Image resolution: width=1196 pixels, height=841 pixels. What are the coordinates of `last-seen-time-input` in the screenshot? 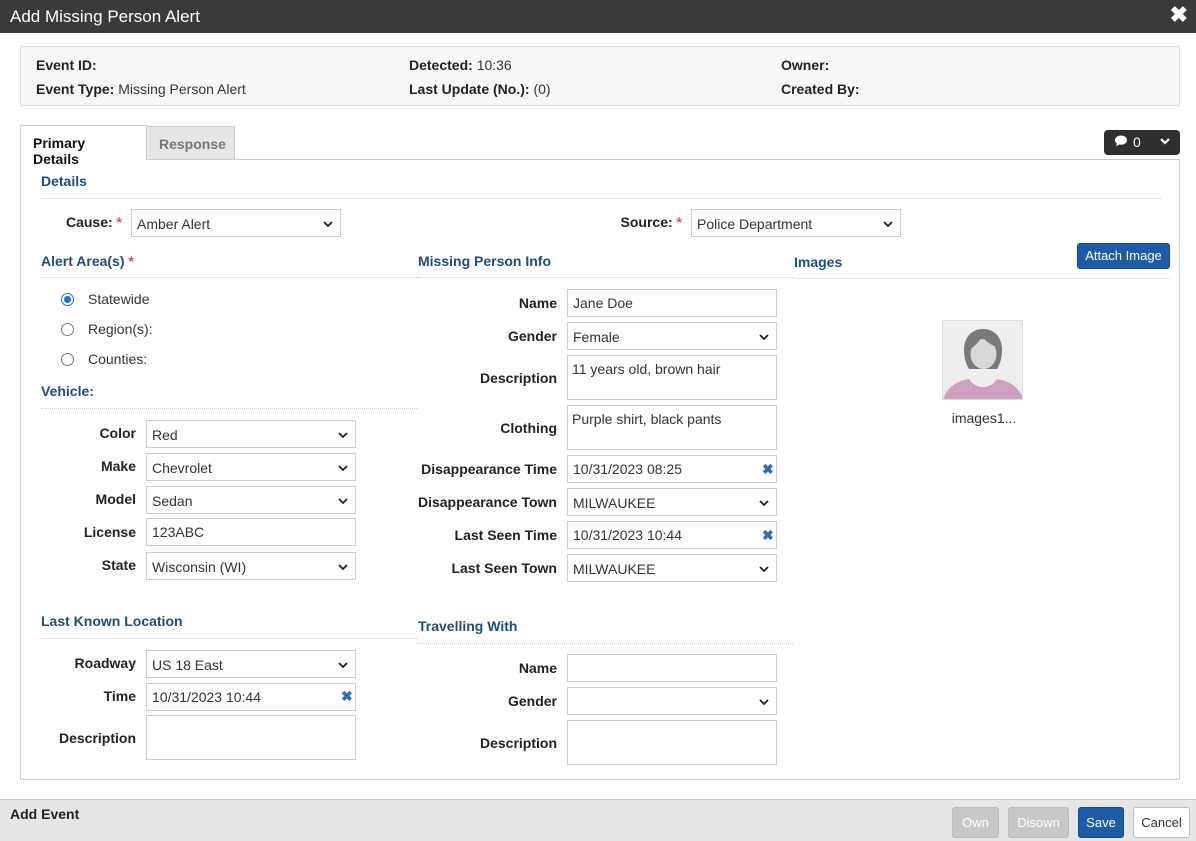 It's located at (672, 535).